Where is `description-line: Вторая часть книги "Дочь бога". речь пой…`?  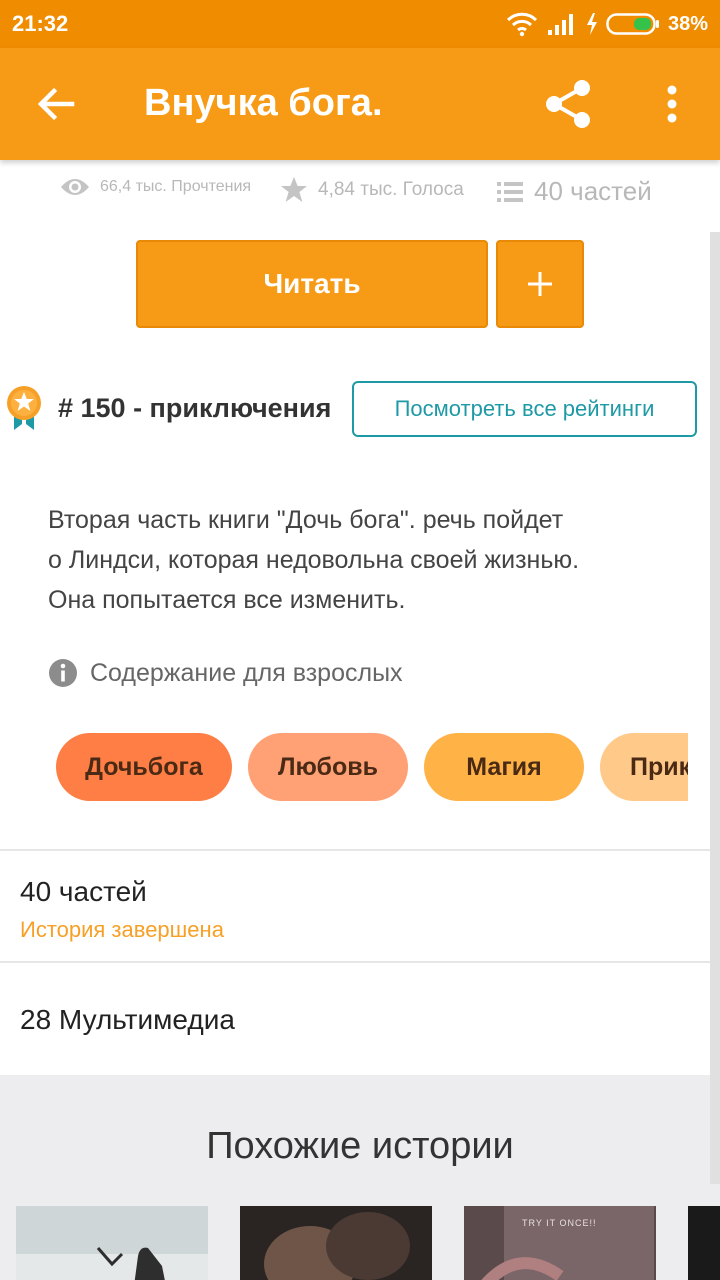 description-line: Вторая часть книги "Дочь бога". речь пой… is located at coordinates (306, 520).